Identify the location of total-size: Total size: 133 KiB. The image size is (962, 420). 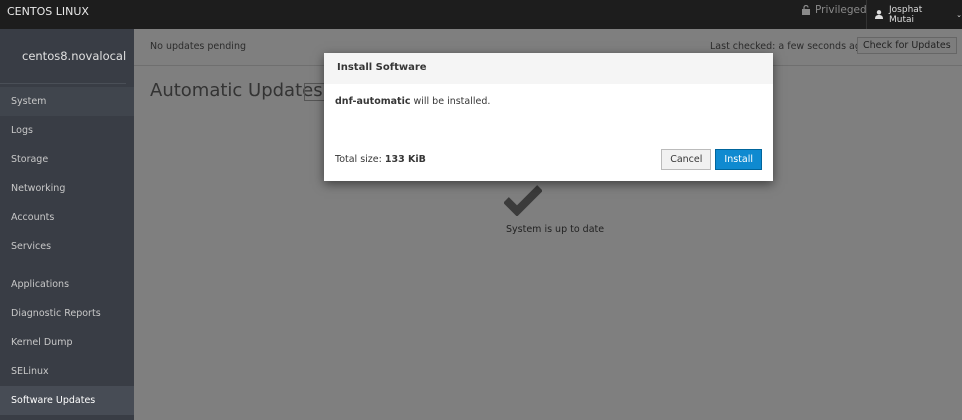
(380, 159).